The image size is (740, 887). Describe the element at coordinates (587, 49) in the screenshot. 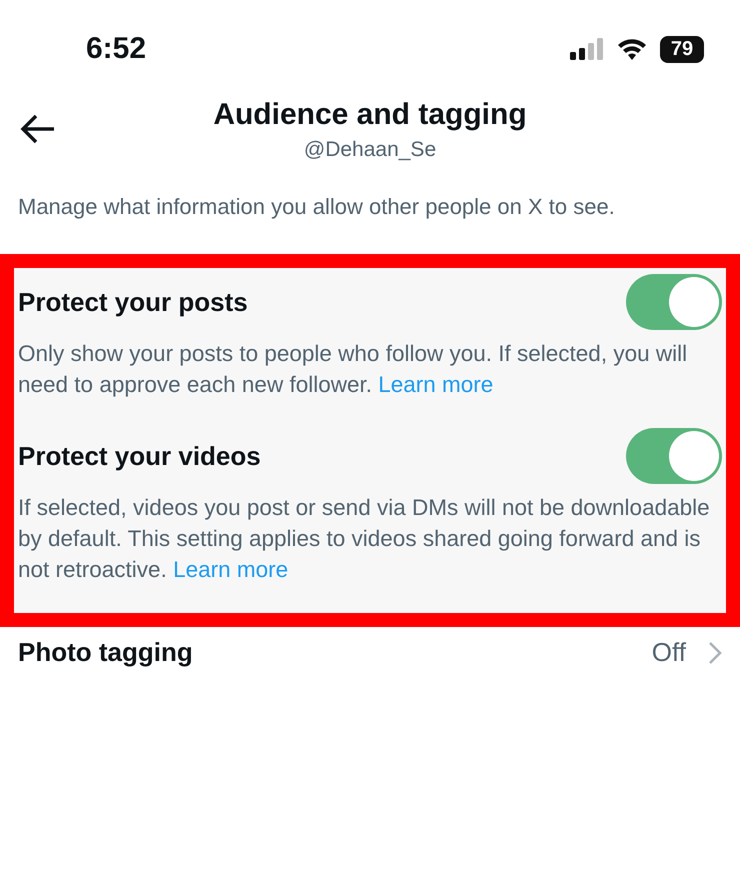

I see `signal-icon` at that location.